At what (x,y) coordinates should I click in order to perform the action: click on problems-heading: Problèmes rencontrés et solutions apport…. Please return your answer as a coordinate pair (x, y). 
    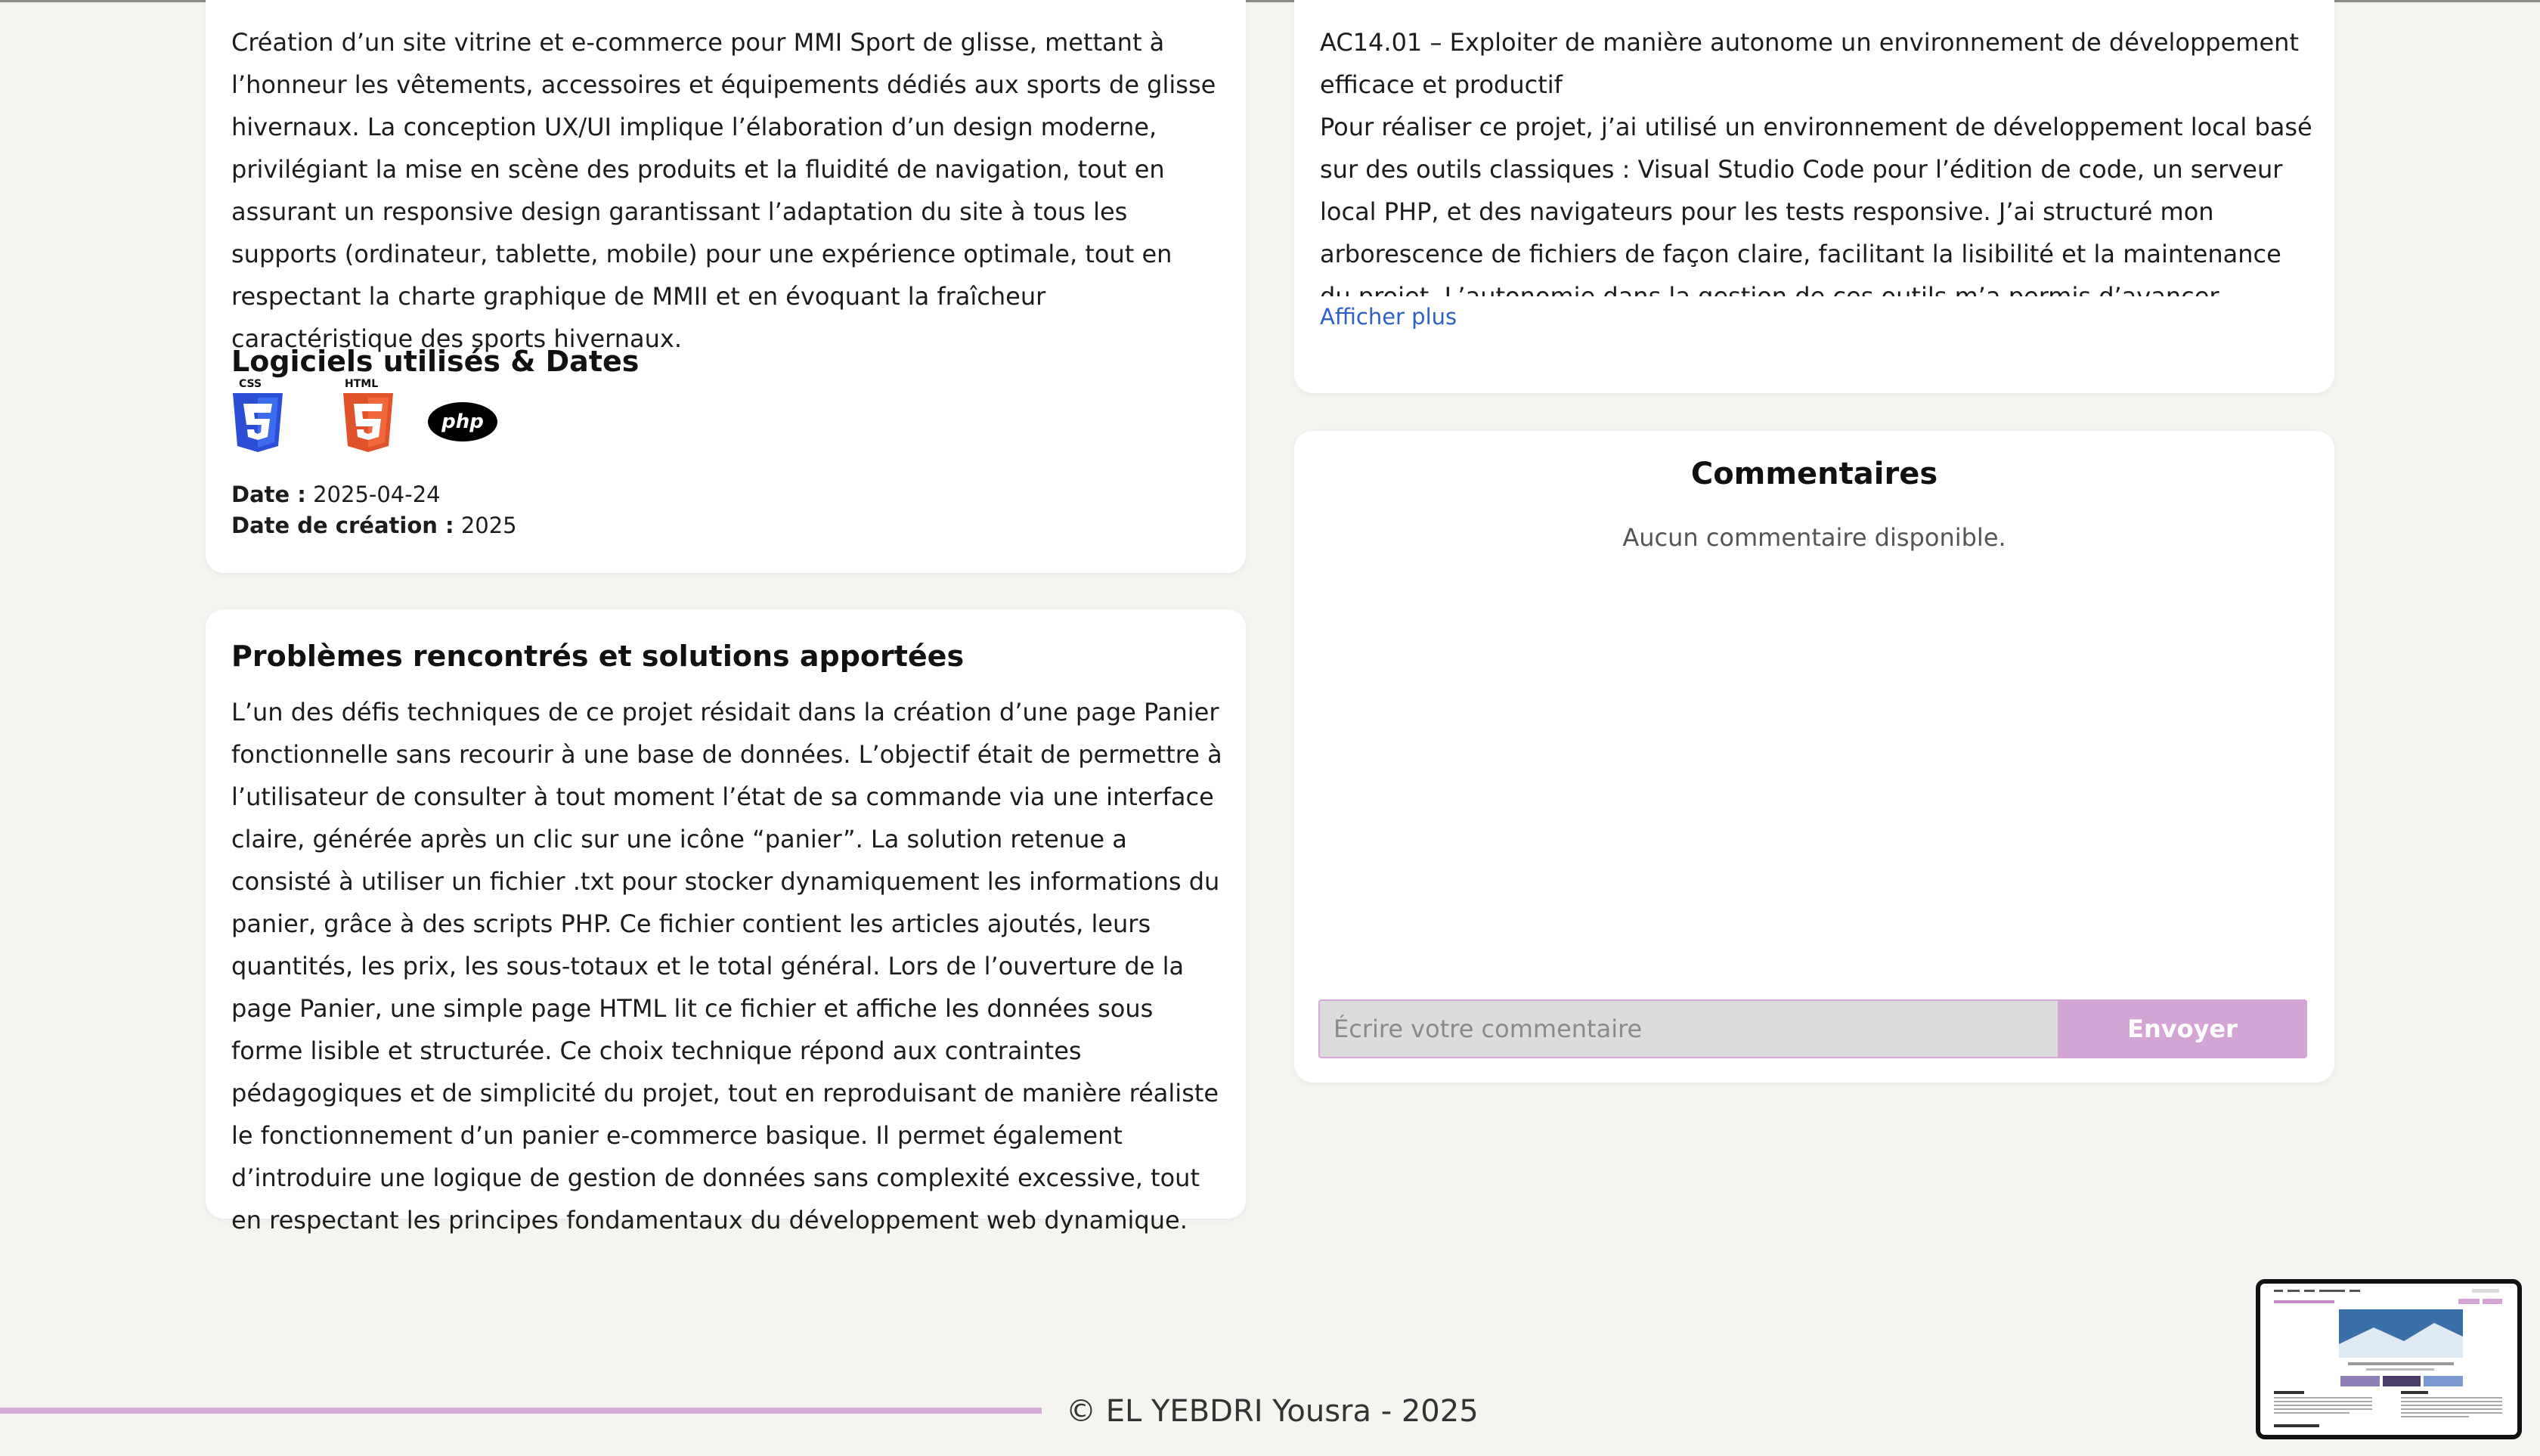
    Looking at the image, I should click on (598, 656).